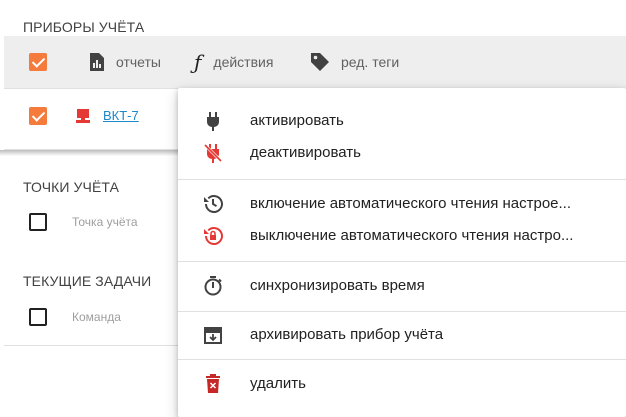 This screenshot has height=417, width=626. I want to click on tasks-column-header: Команда, so click(96, 317).